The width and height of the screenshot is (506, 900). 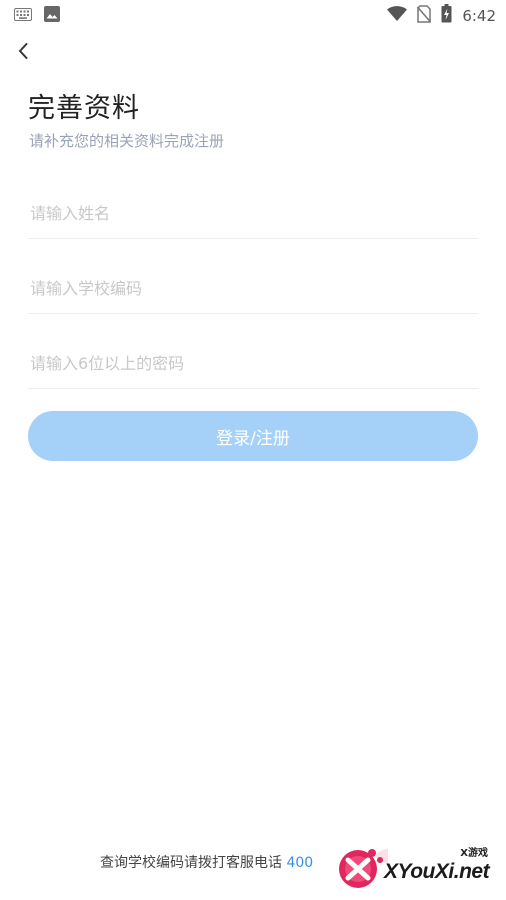 I want to click on password-input, so click(x=255, y=363).